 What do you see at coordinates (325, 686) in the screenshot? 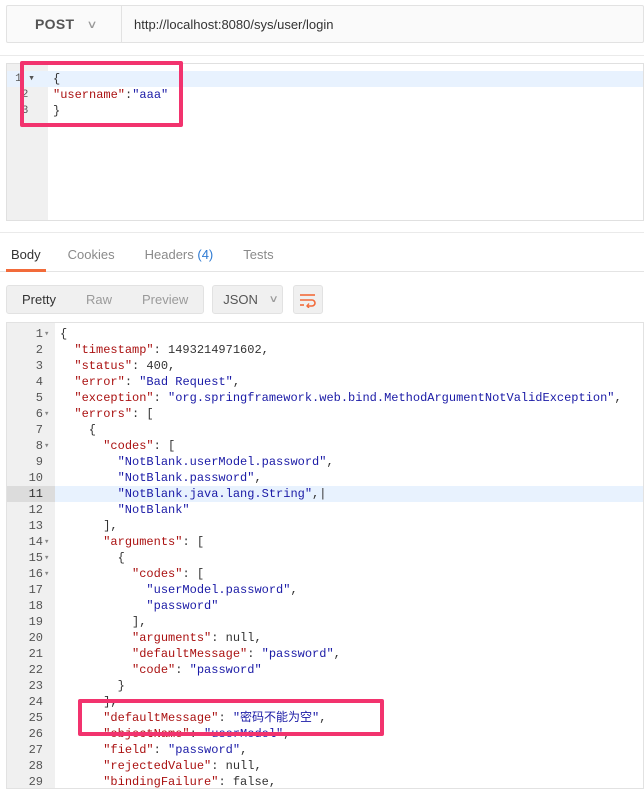
I see `response-code-line: 23 }` at bounding box center [325, 686].